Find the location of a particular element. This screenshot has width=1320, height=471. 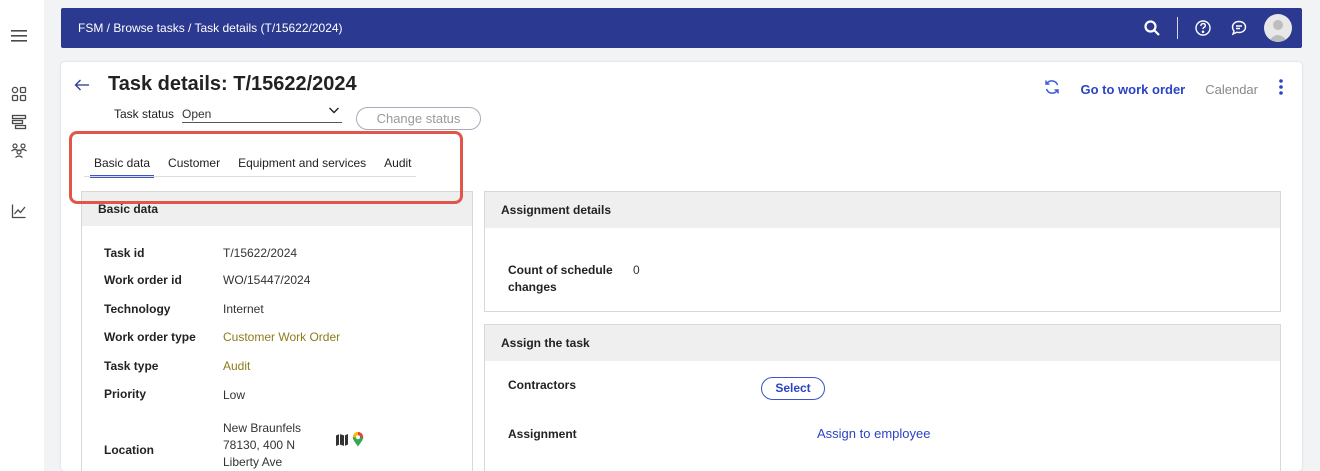

go-to-work-order-link: Go to work order is located at coordinates (1133, 89).